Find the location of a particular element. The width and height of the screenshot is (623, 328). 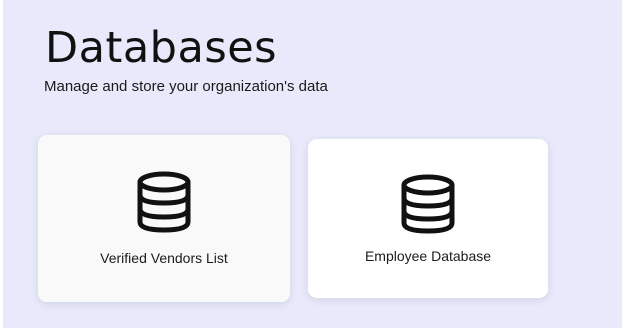

database-card-label: Employee Database is located at coordinates (428, 256).